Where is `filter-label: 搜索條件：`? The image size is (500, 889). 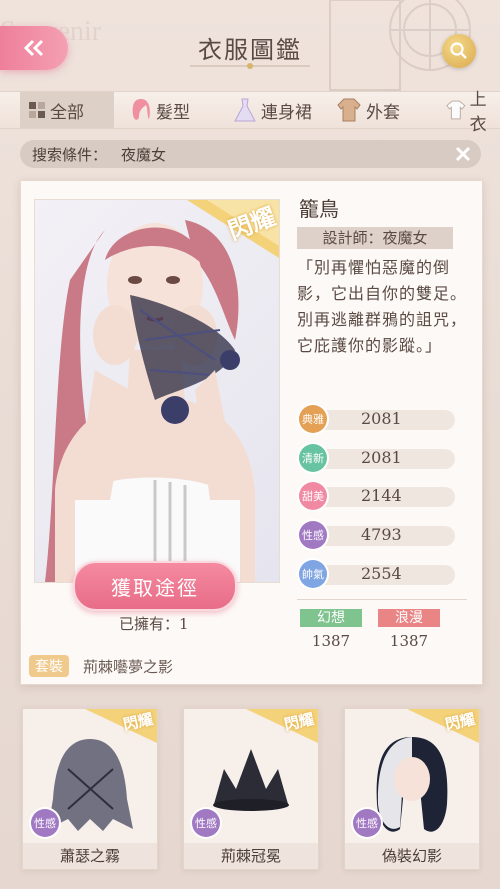 filter-label: 搜索條件： is located at coordinates (70, 154).